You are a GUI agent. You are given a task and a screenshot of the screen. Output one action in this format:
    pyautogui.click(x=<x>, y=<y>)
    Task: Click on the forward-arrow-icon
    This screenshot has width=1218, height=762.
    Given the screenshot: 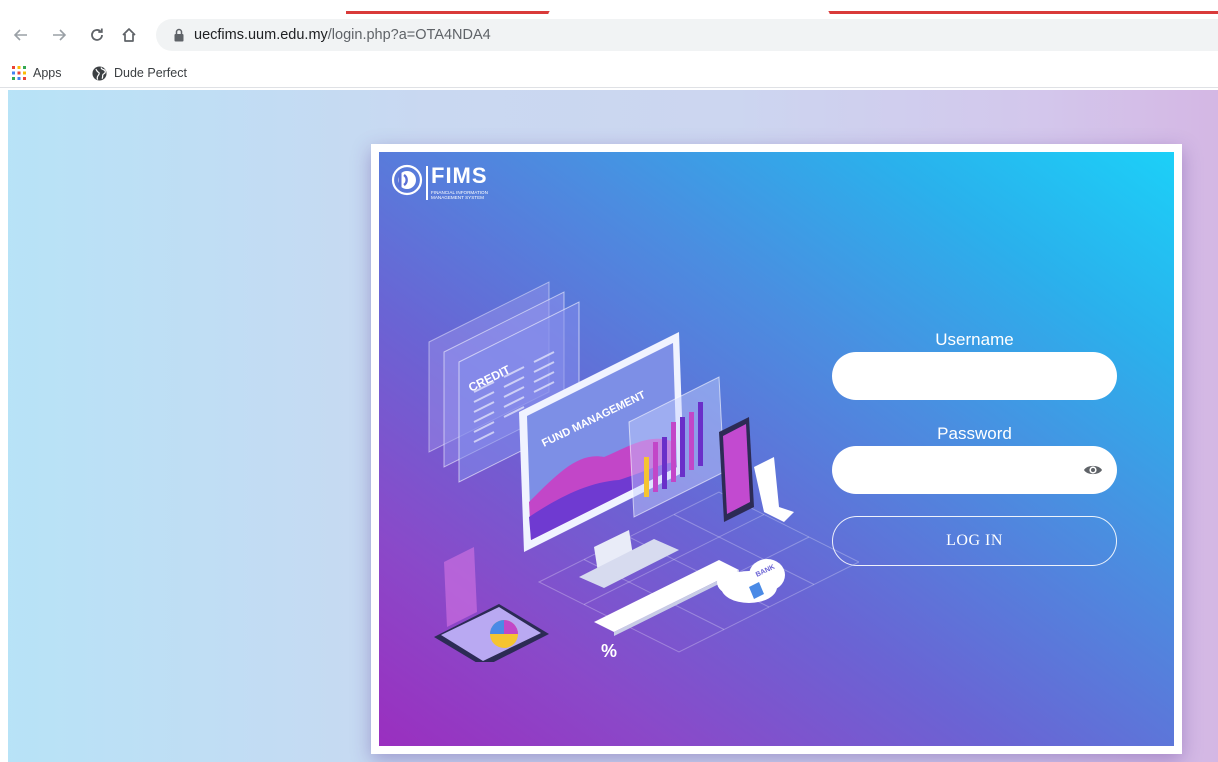 What is the action you would take?
    pyautogui.click(x=59, y=35)
    